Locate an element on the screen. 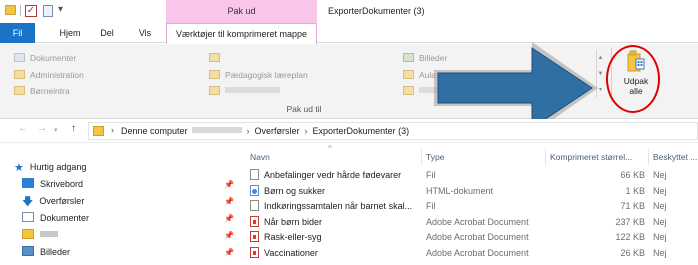 The height and width of the screenshot is (265, 698). new-folder-icon is located at coordinates (48, 11).